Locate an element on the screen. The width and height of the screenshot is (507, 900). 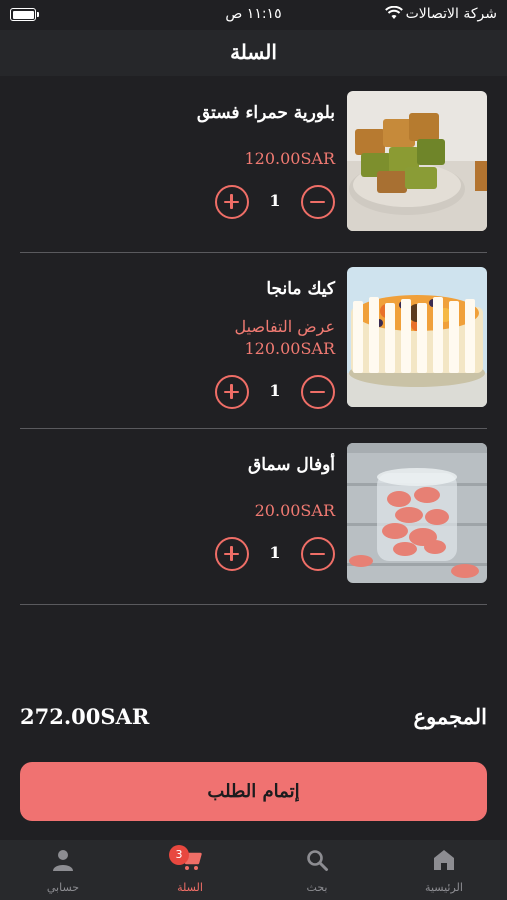
total-value: 272.00SAR is located at coordinates (85, 716).